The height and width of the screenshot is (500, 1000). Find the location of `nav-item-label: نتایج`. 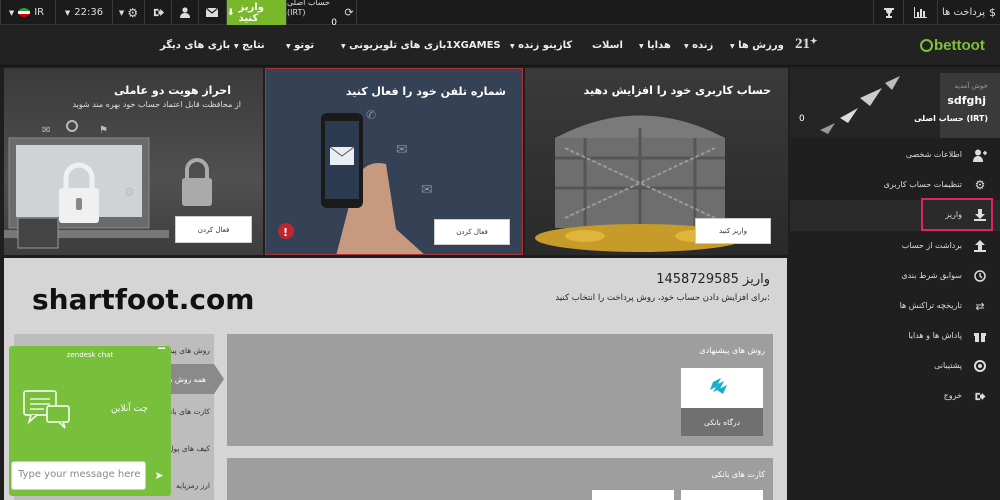

nav-item-label: نتایج is located at coordinates (253, 45).